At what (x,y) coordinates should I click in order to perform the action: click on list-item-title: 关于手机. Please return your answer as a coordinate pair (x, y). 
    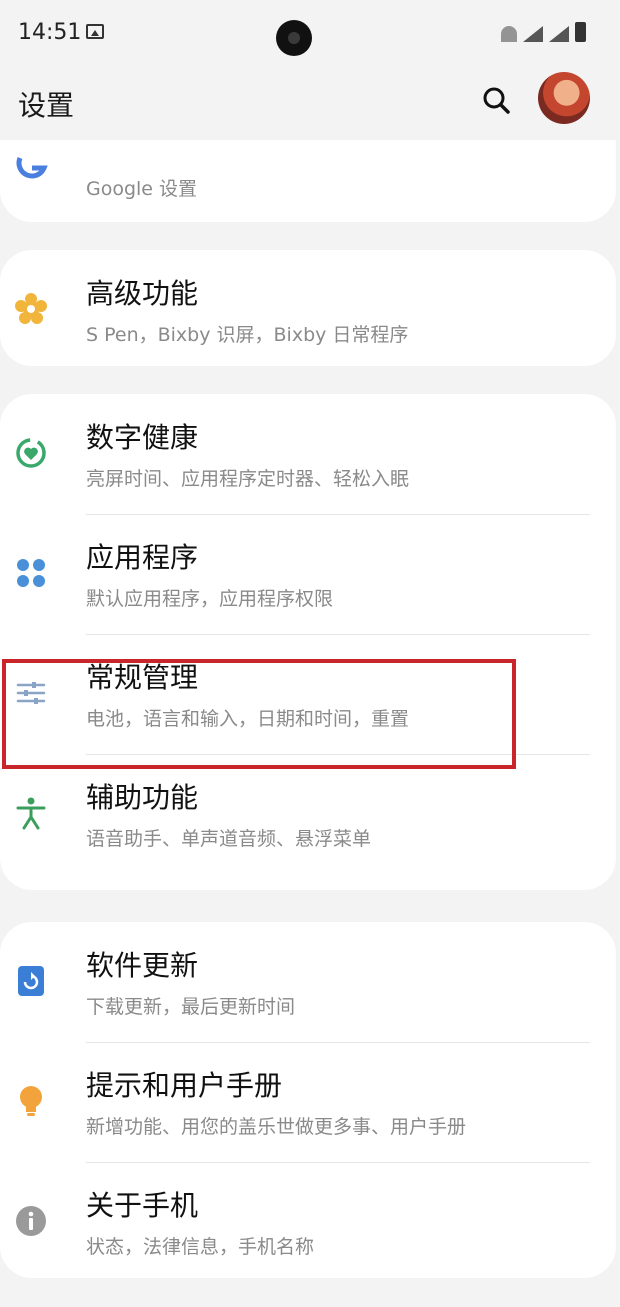
    Looking at the image, I should click on (142, 1205).